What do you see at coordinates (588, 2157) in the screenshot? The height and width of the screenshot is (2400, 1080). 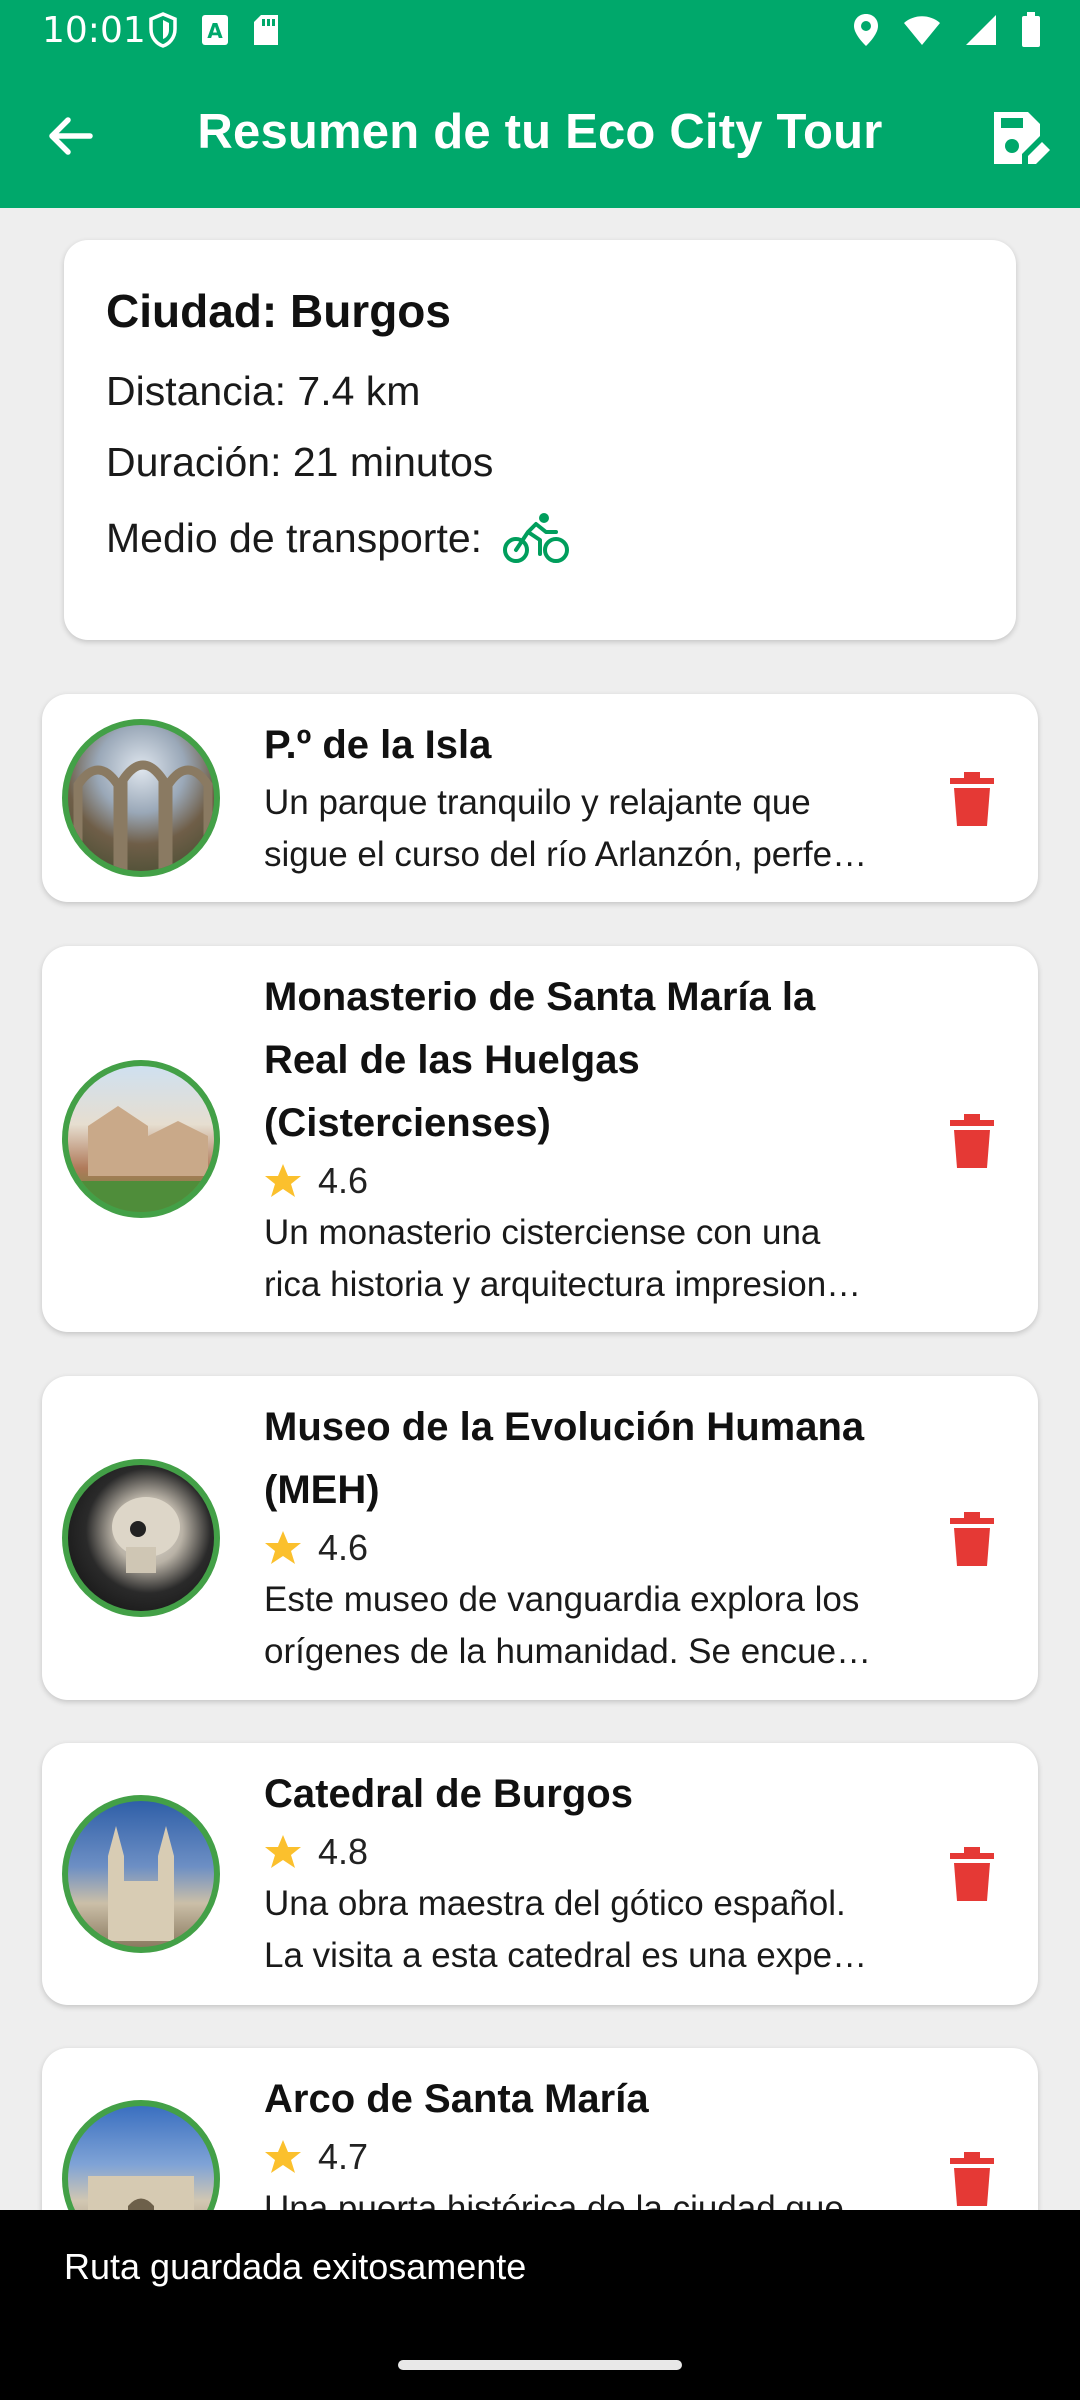 I see `place-rating: 4.7` at bounding box center [588, 2157].